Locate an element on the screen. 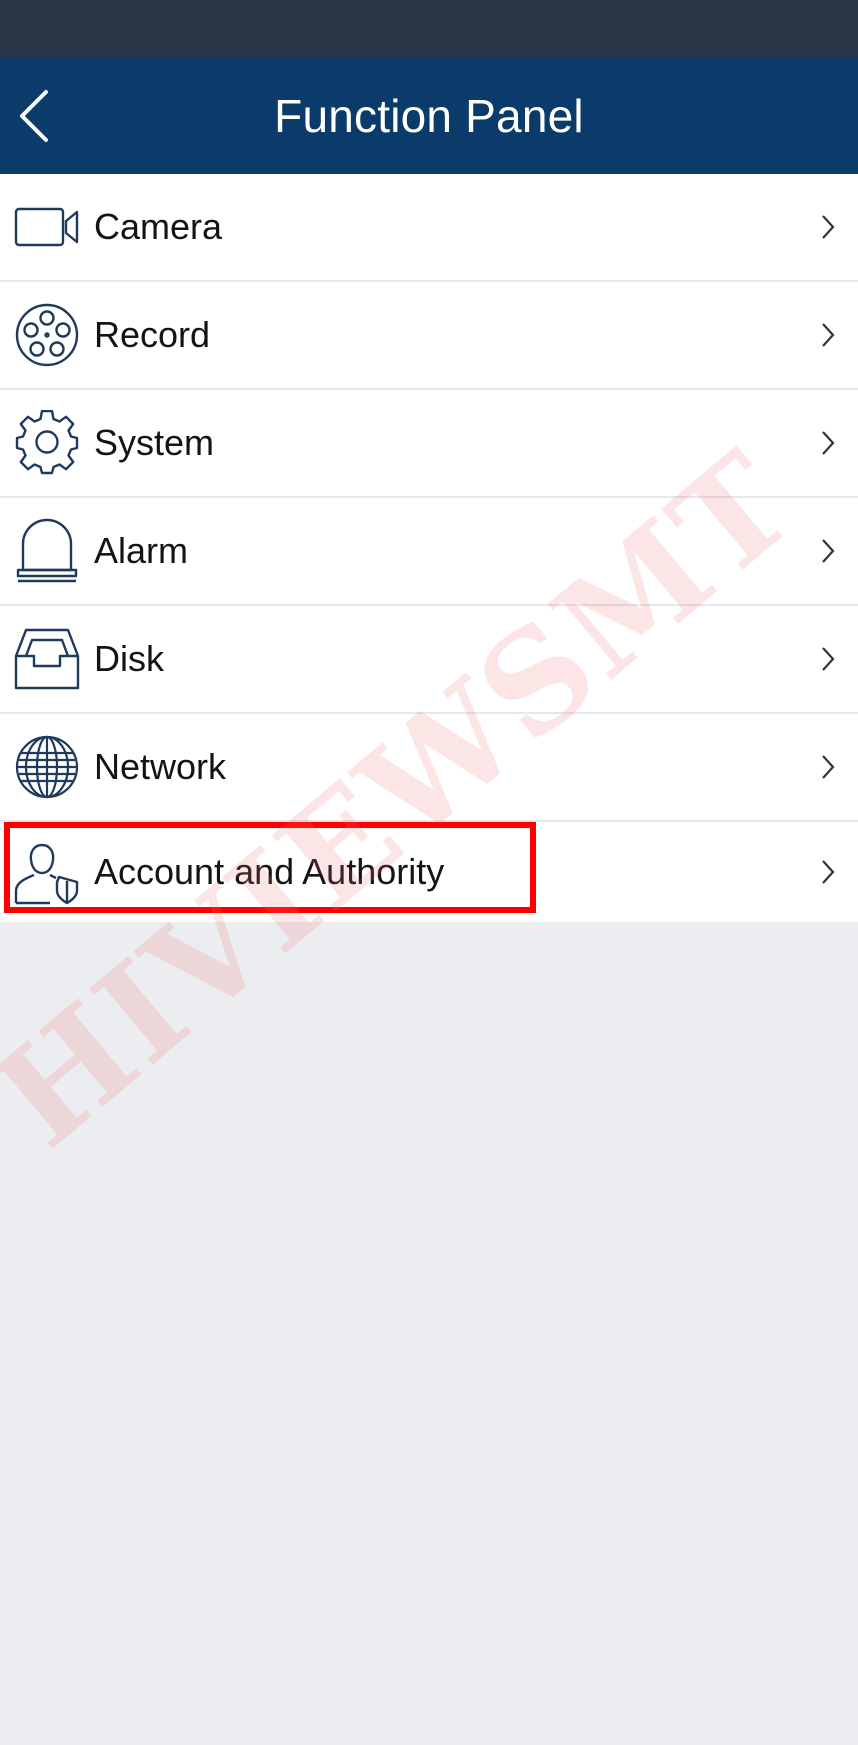 The width and height of the screenshot is (858, 1745). menu-item-label: Disk is located at coordinates (129, 658).